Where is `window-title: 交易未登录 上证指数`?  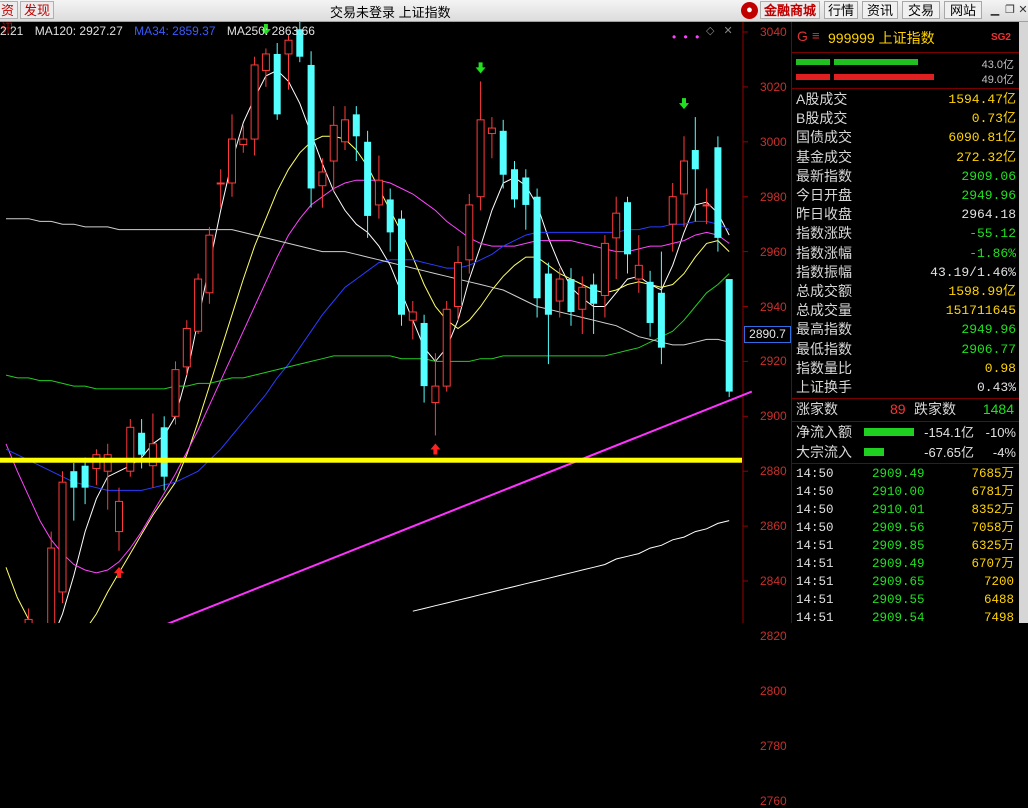
window-title: 交易未登录 上证指数 is located at coordinates (390, 12).